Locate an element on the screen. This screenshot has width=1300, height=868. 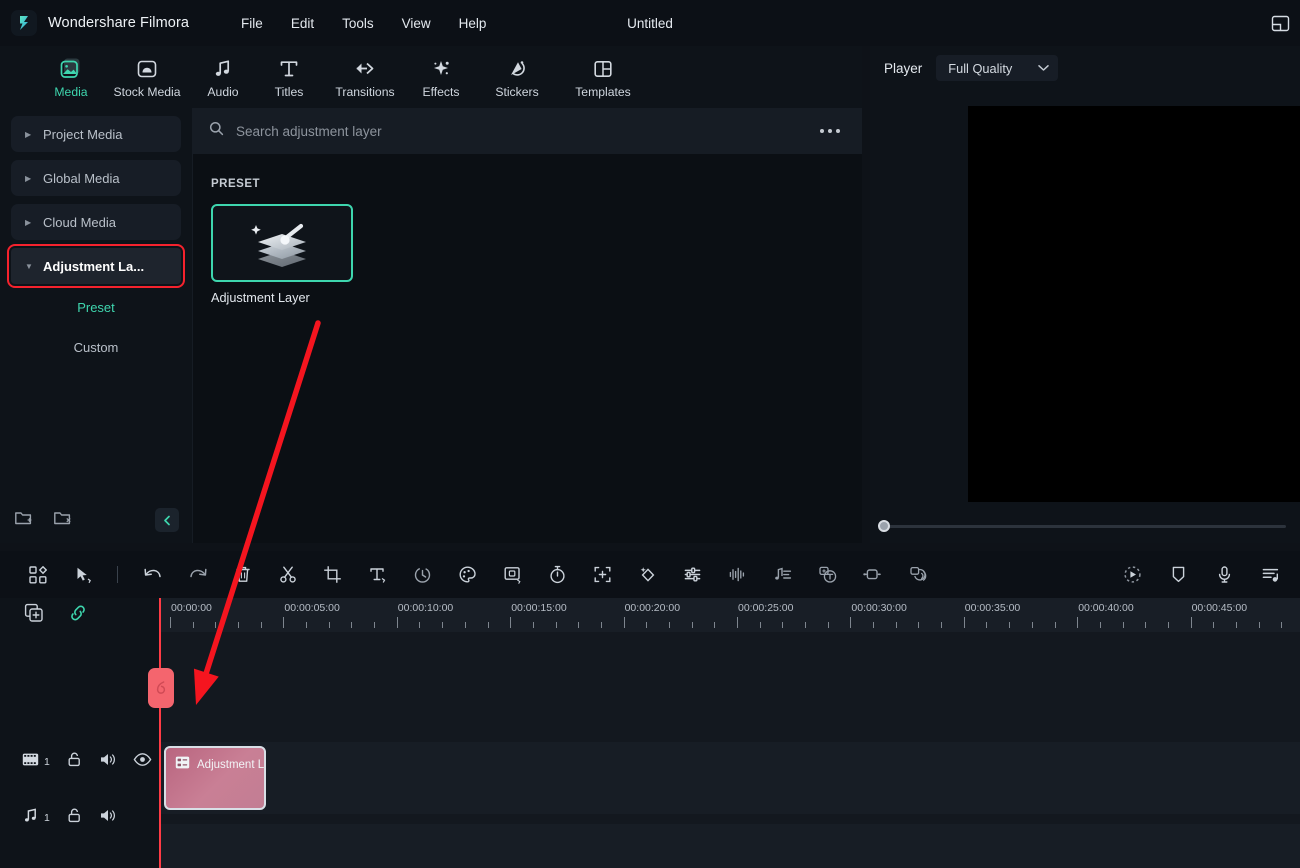
menu-edit: Edit is located at coordinates (302, 23).